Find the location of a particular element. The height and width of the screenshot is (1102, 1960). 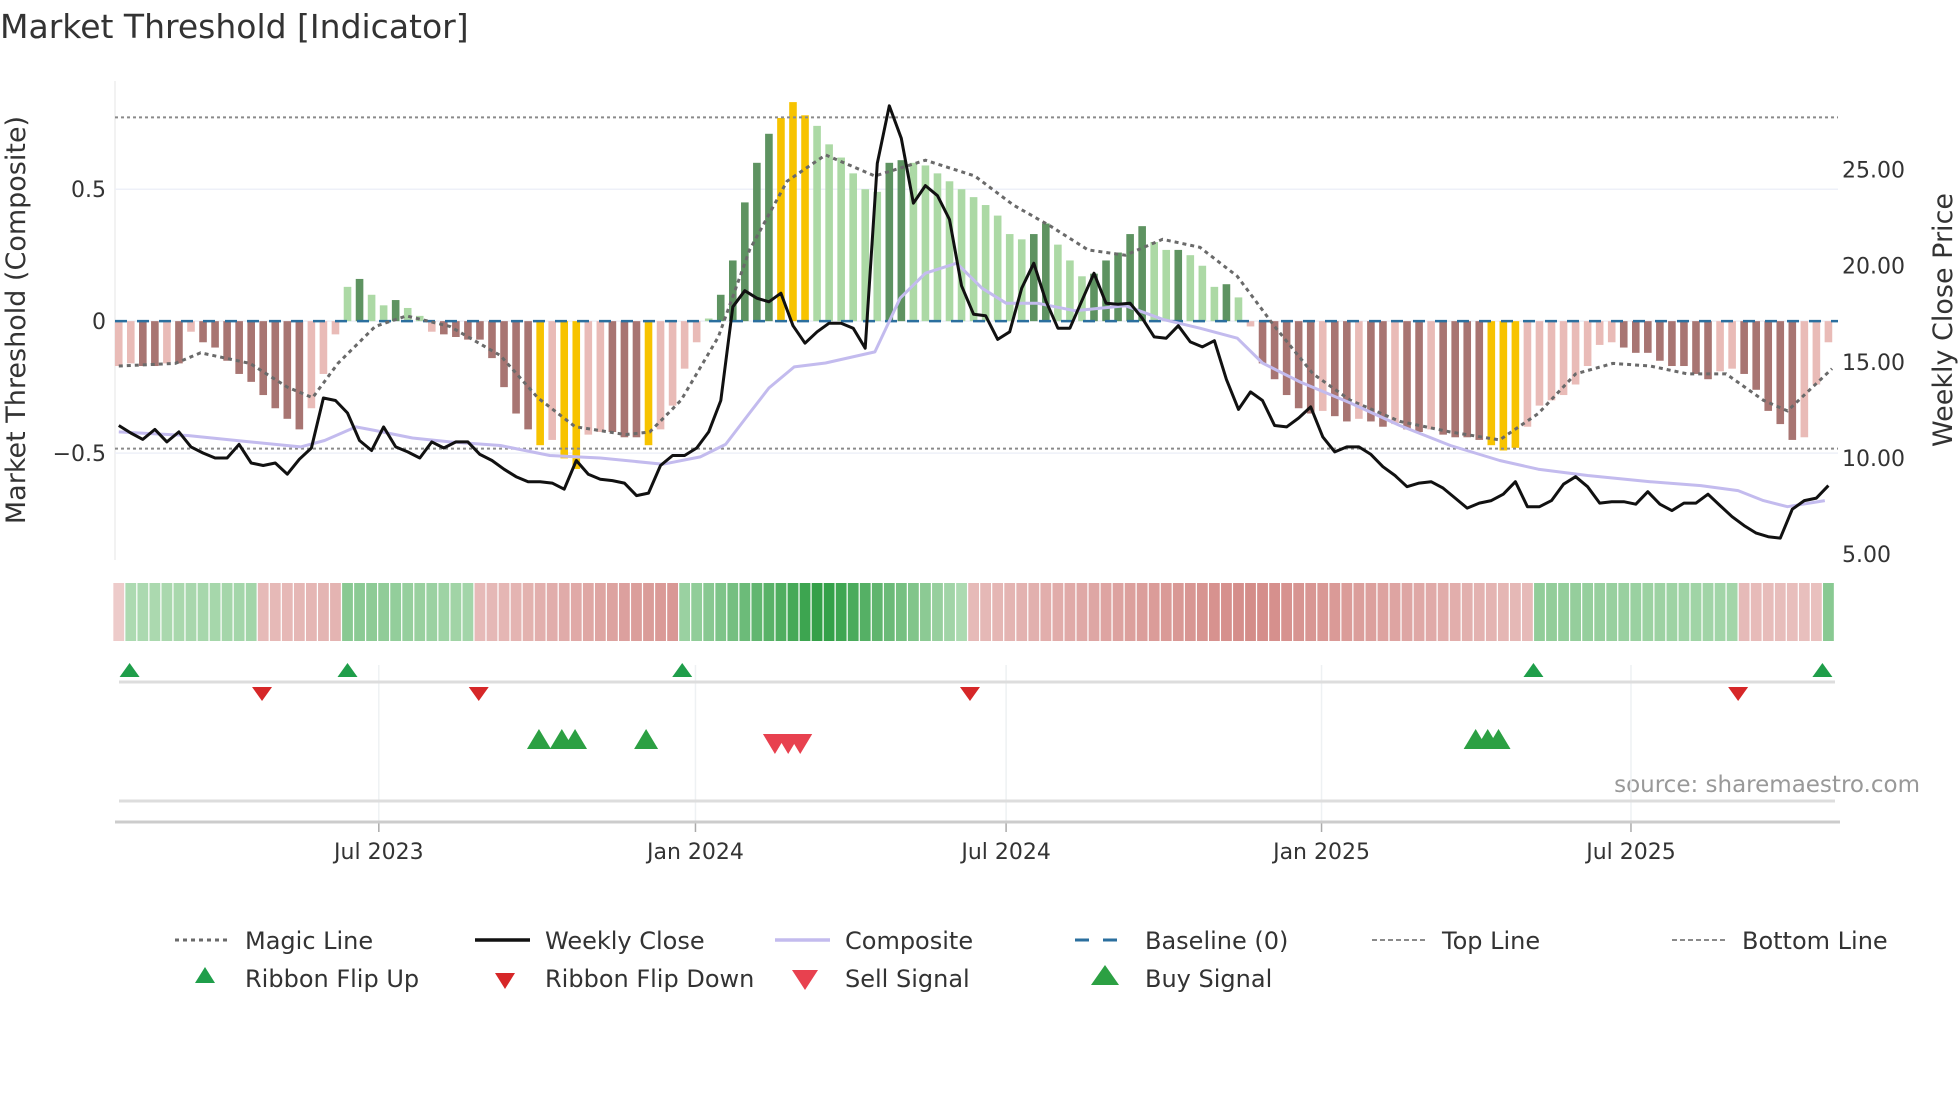

legend-item-bottom: Bottom Line is located at coordinates (1780, 941).